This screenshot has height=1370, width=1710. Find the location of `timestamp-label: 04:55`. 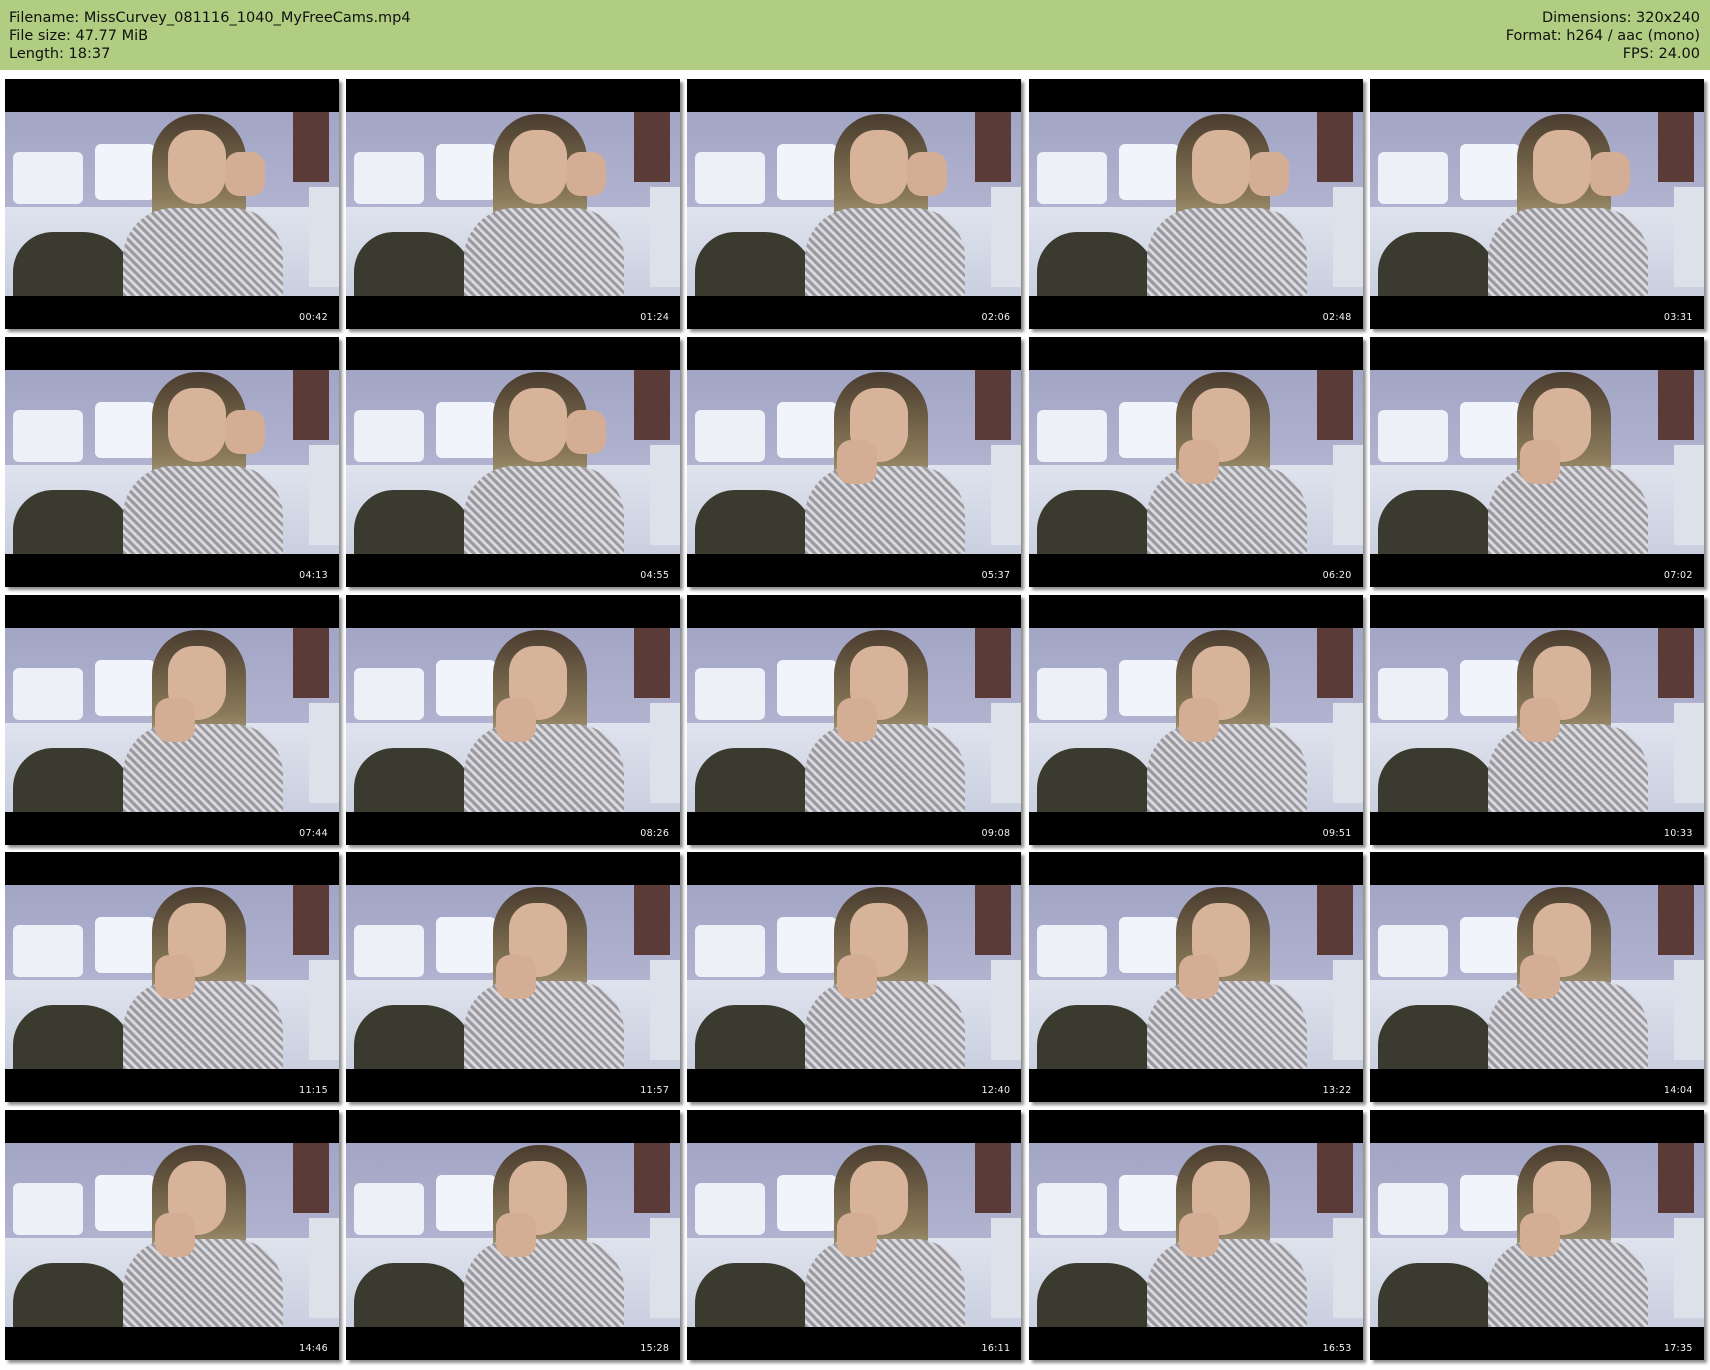

timestamp-label: 04:55 is located at coordinates (655, 575).